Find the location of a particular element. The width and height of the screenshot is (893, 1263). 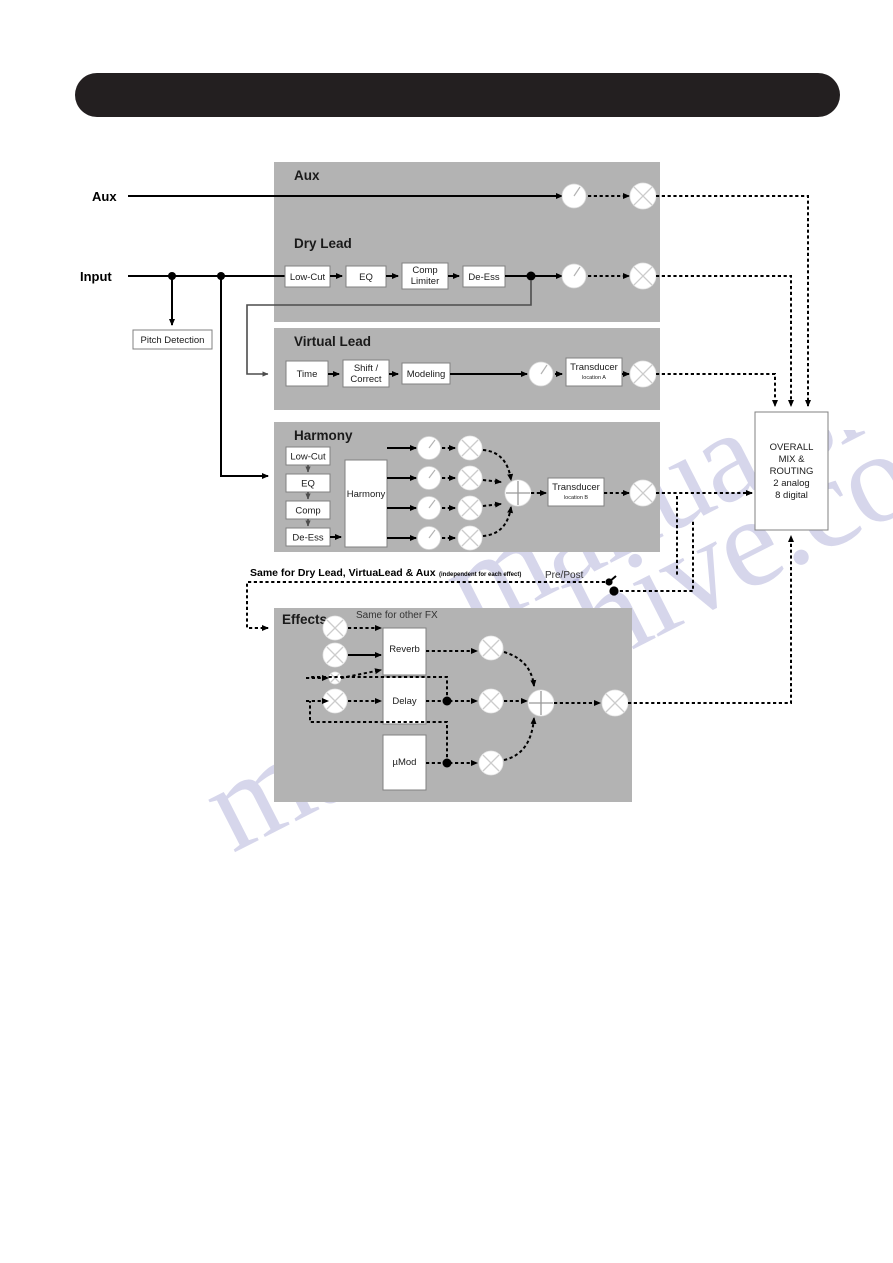

pre-post-label: Pre/Post is located at coordinates (564, 575).